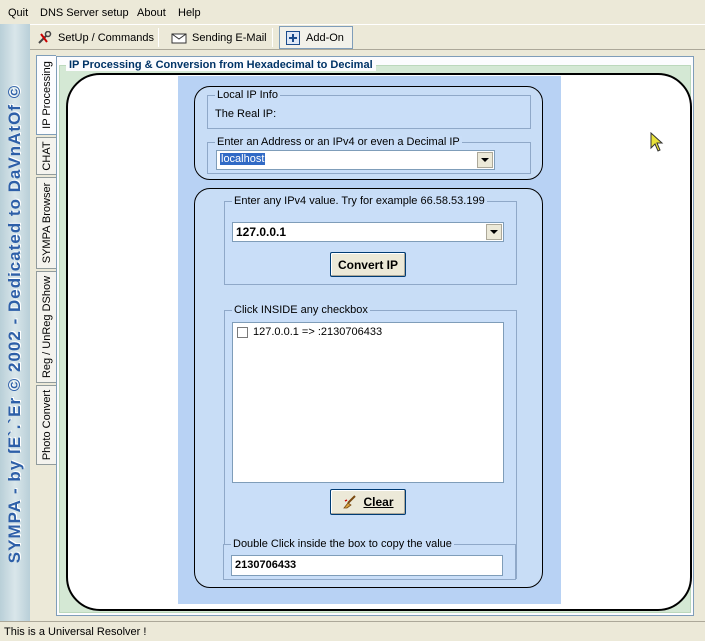  What do you see at coordinates (179, 38) in the screenshot?
I see `envelope-icon` at bounding box center [179, 38].